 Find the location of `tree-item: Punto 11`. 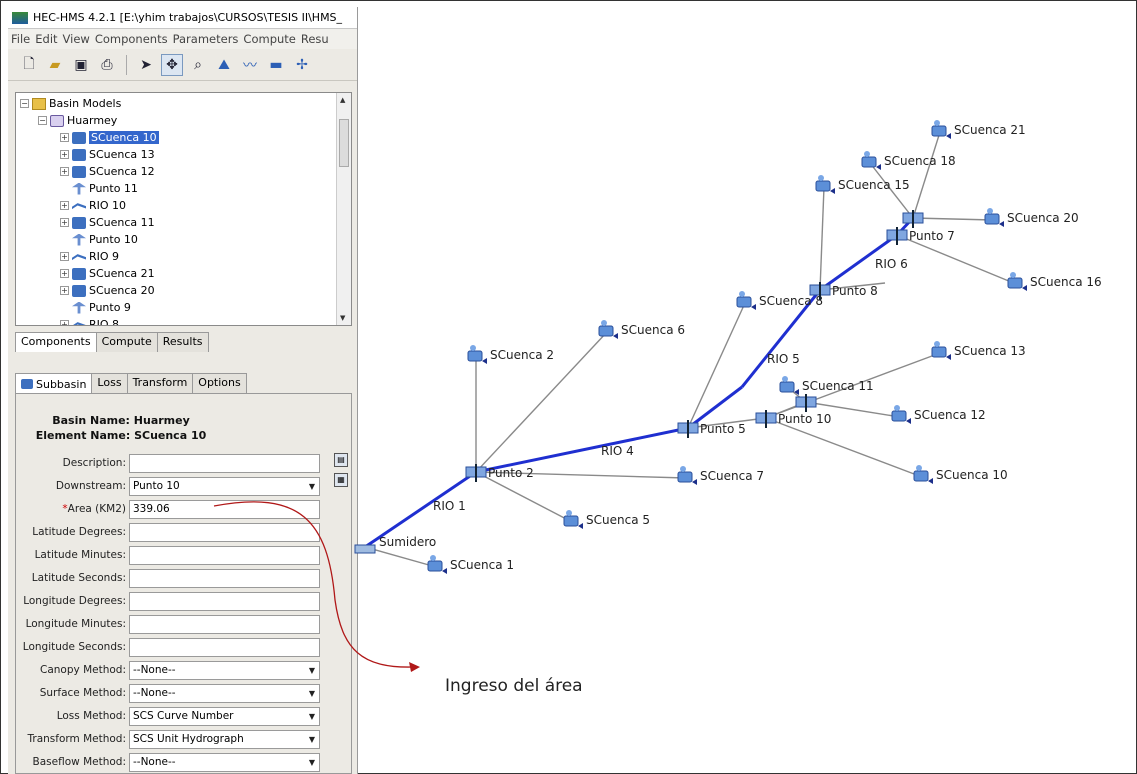

tree-item: Punto 11 is located at coordinates (89, 188).